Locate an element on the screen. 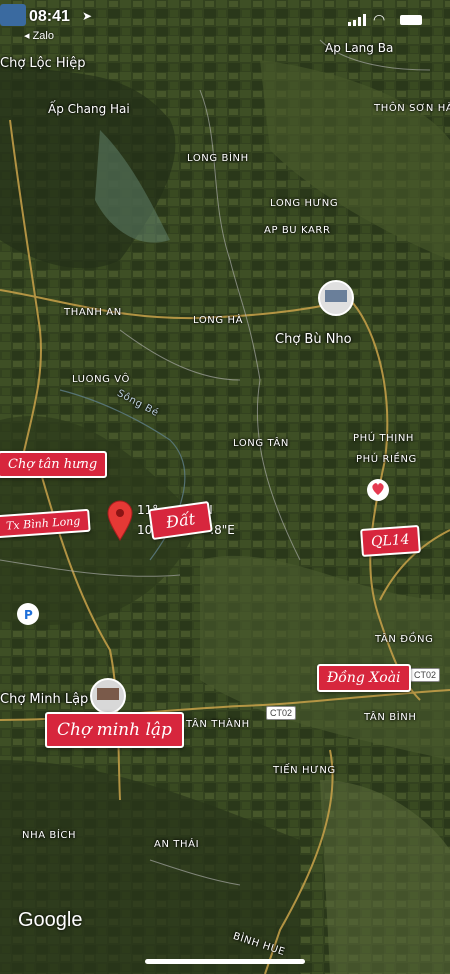  place-label: LONG HÀ is located at coordinates (218, 320).